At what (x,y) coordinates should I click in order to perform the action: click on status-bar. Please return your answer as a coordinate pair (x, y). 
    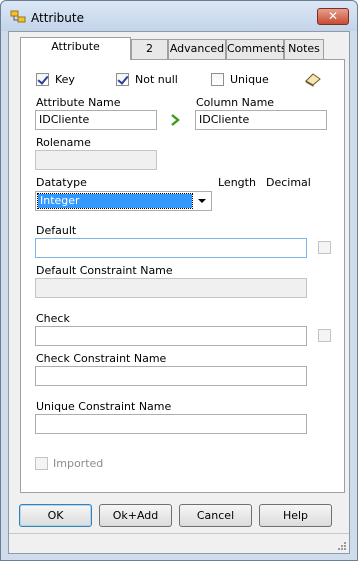
    Looking at the image, I should click on (179, 543).